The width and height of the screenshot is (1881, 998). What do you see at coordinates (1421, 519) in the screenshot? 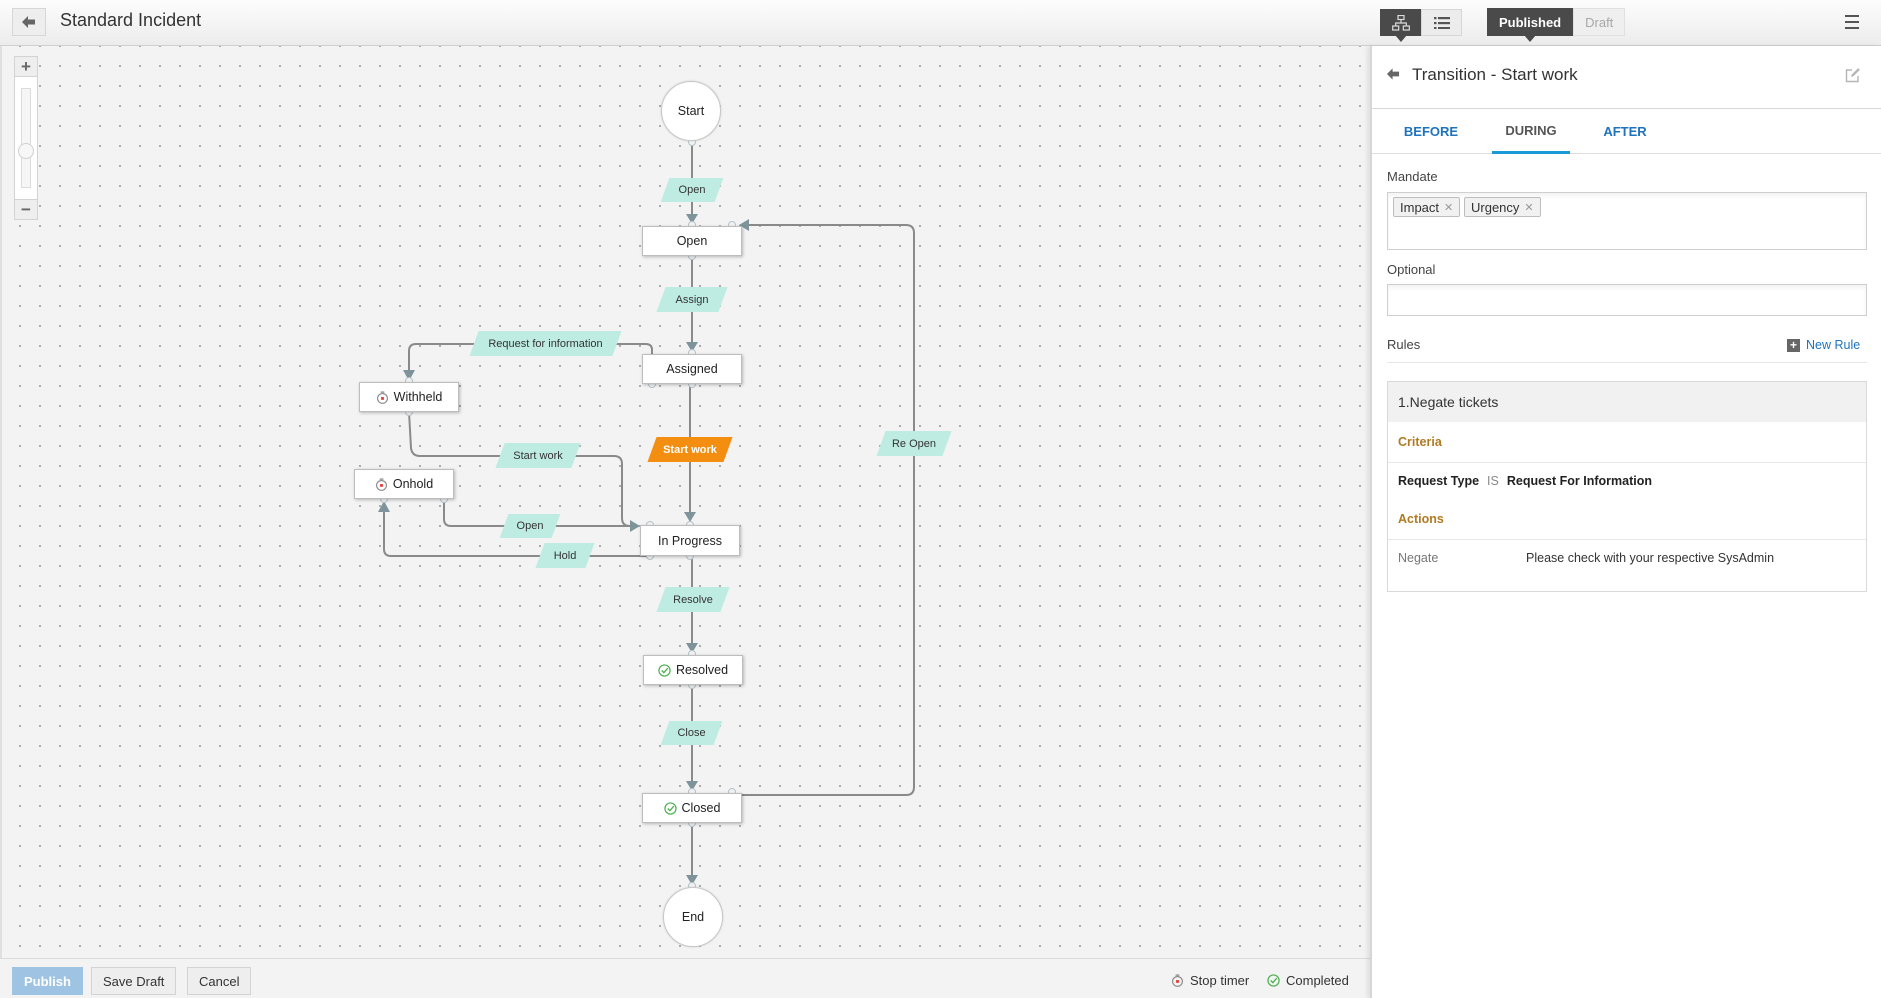
I see `actions-heading: Actions` at bounding box center [1421, 519].